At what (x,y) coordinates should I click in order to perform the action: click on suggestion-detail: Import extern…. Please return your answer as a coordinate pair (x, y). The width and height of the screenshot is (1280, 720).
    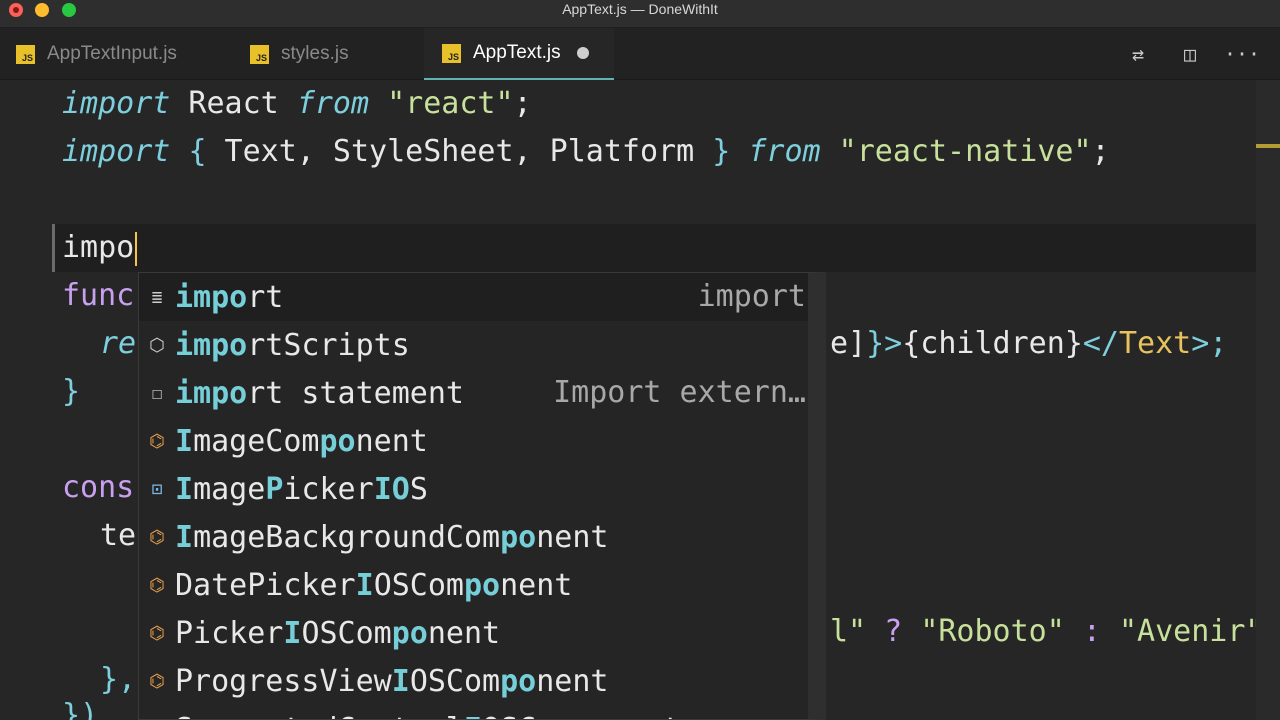
    Looking at the image, I should click on (679, 392).